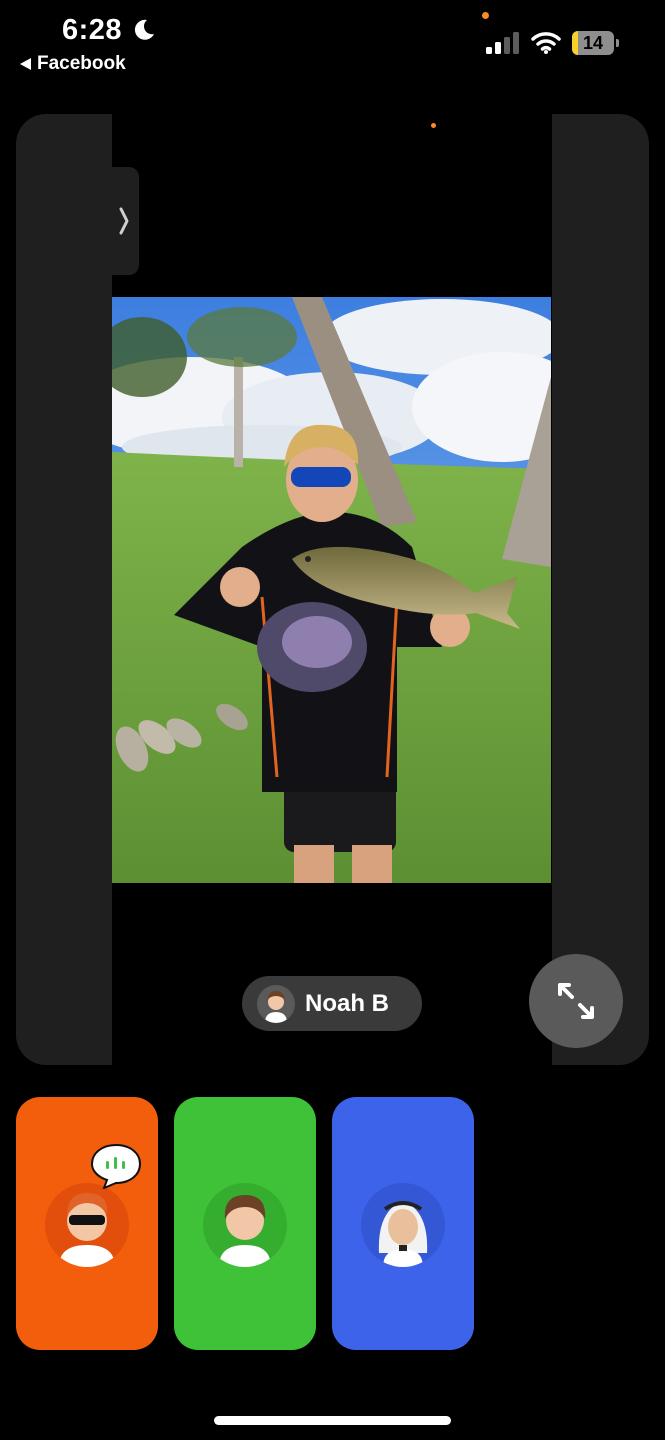  I want to click on status-time: 6:28, so click(92, 30).